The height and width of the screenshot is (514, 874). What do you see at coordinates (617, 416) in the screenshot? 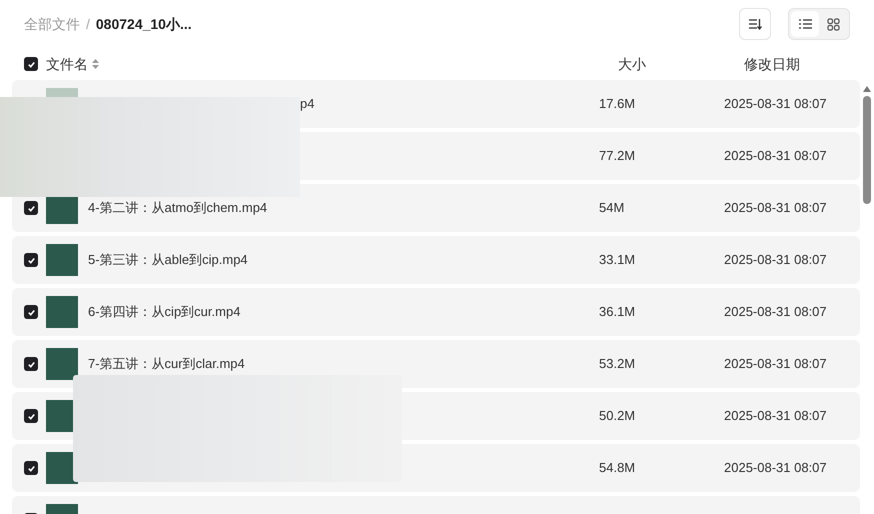
I see `file-size: 50.2M` at bounding box center [617, 416].